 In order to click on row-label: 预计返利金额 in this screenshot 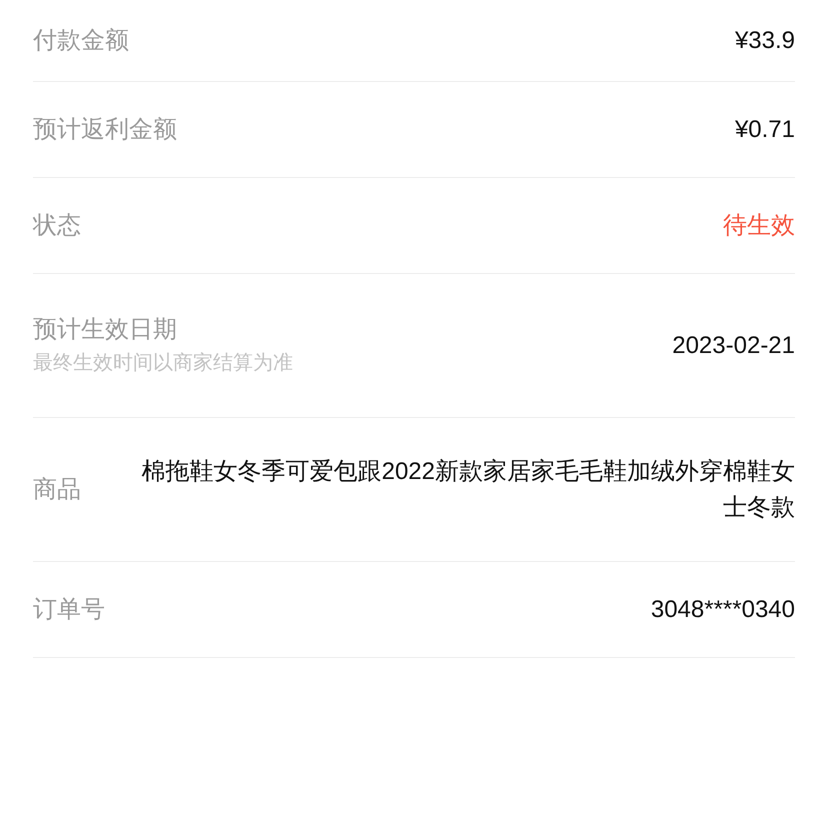, I will do `click(105, 129)`.